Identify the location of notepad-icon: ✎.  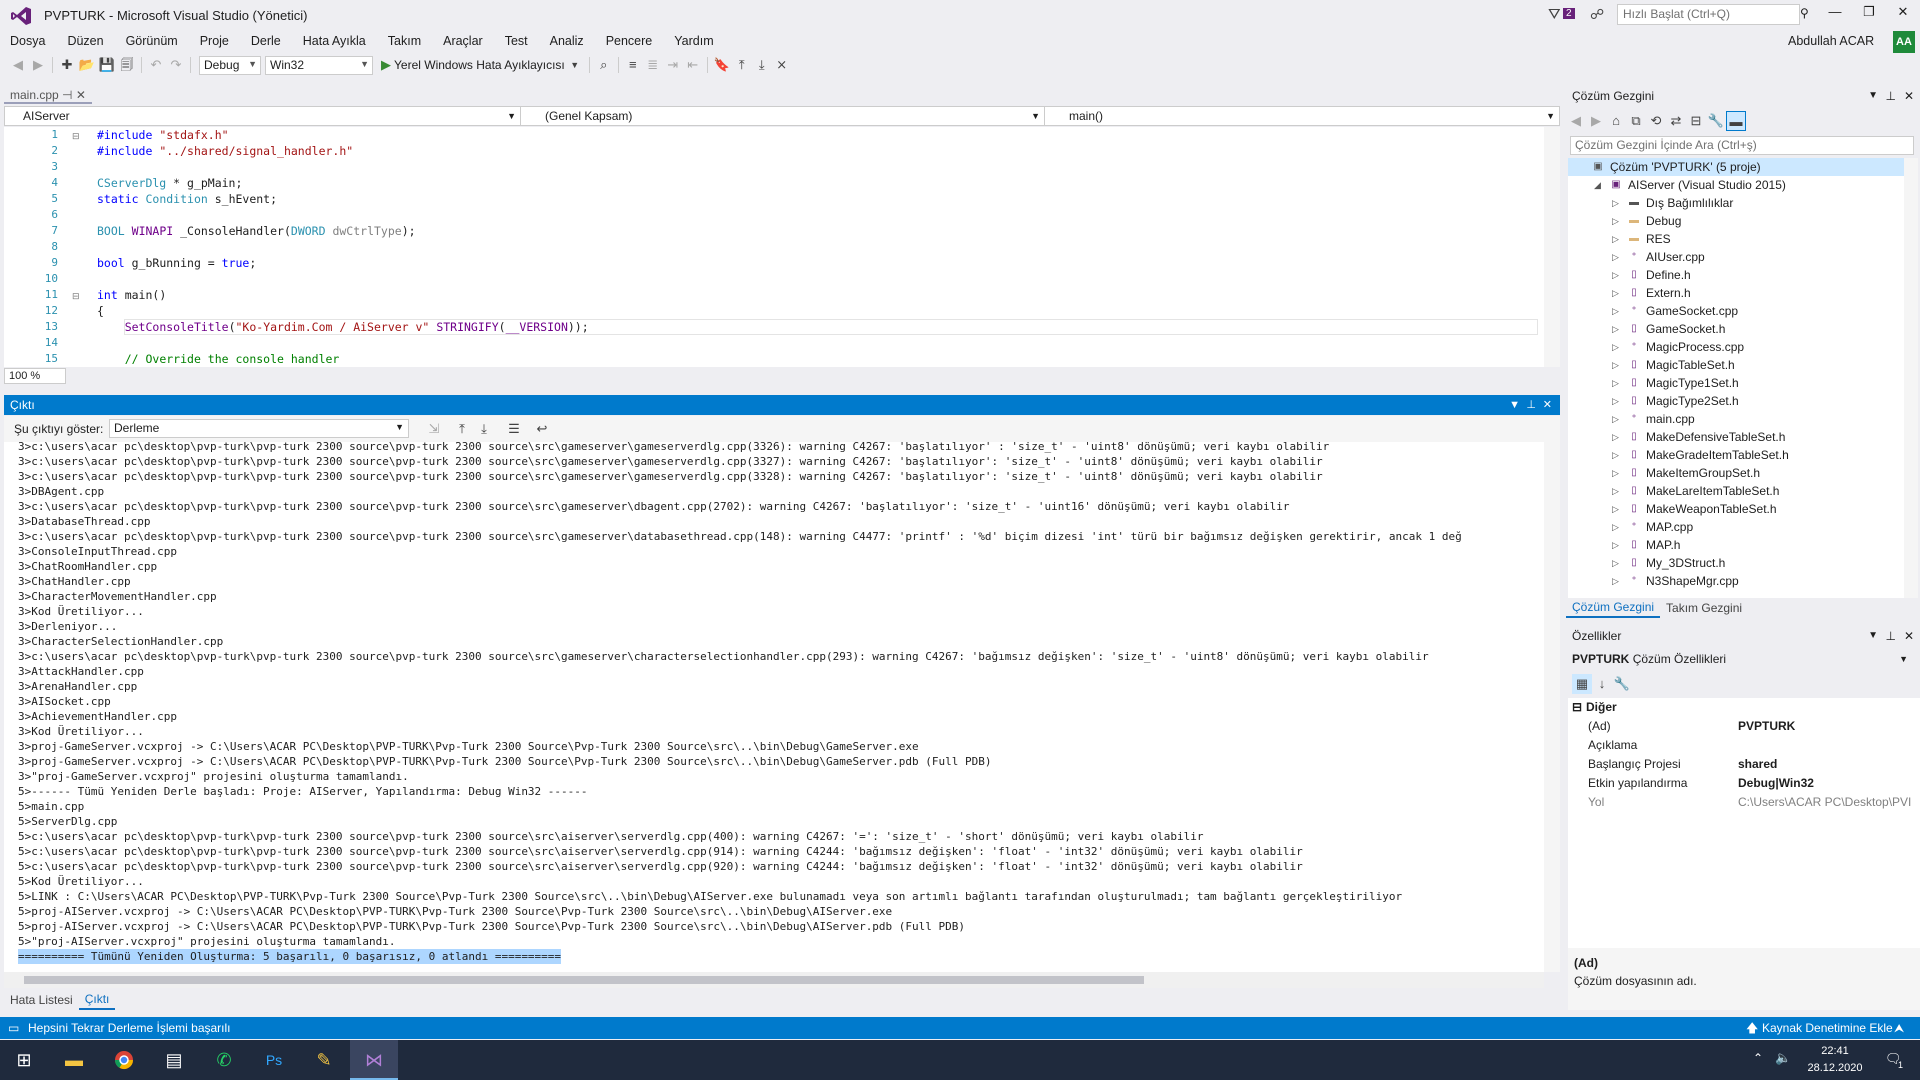
(324, 1060).